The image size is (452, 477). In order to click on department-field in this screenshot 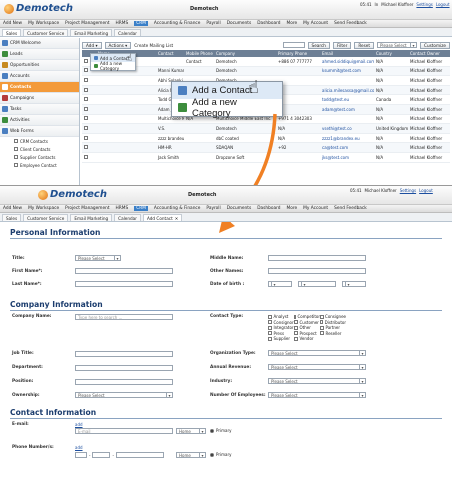, I will do `click(124, 368)`.